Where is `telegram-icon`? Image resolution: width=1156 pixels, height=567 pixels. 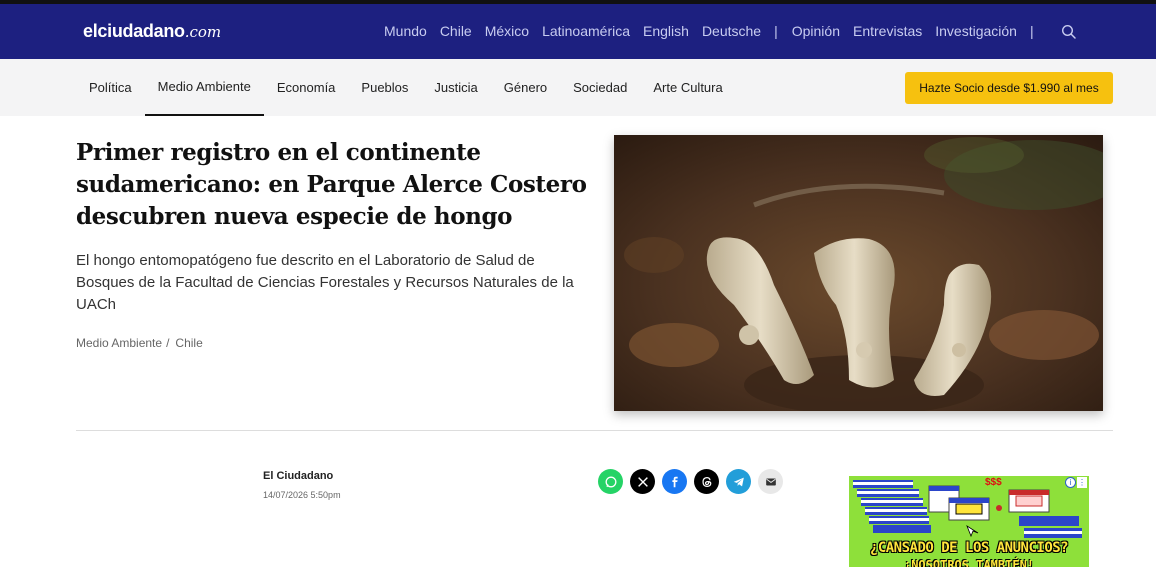
telegram-icon is located at coordinates (738, 481).